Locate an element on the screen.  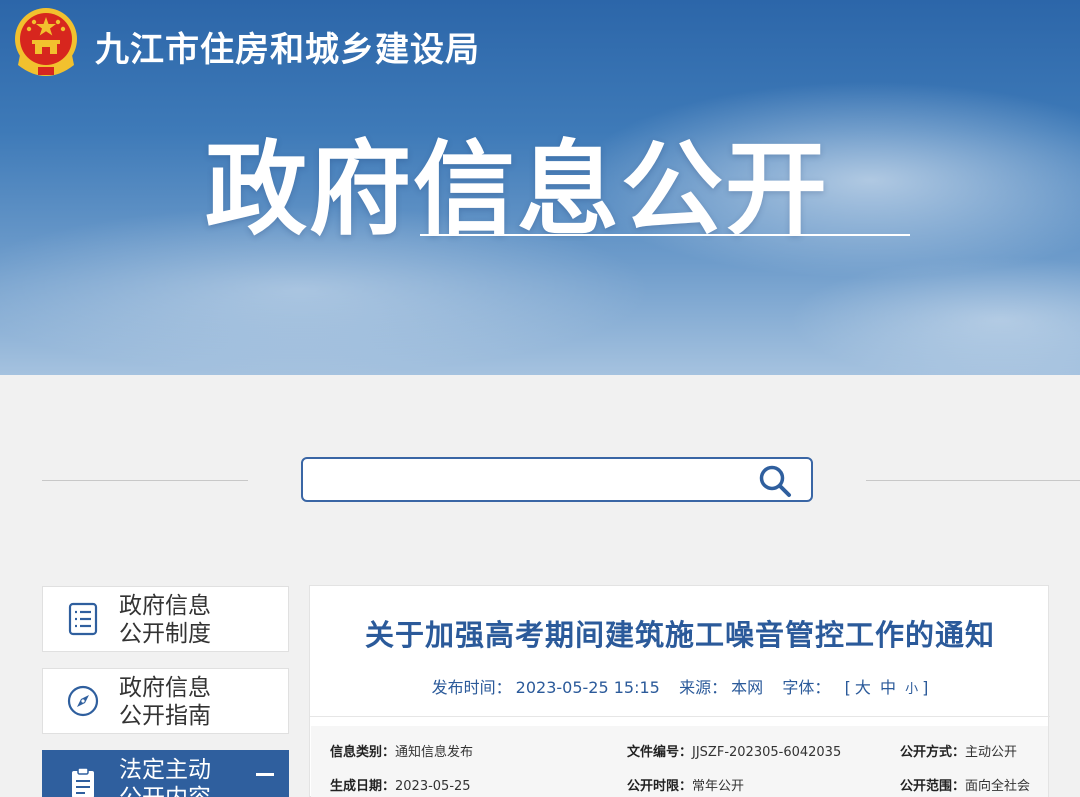
sidebar-item-label: 政府信息 公开指南 is located at coordinates (165, 702).